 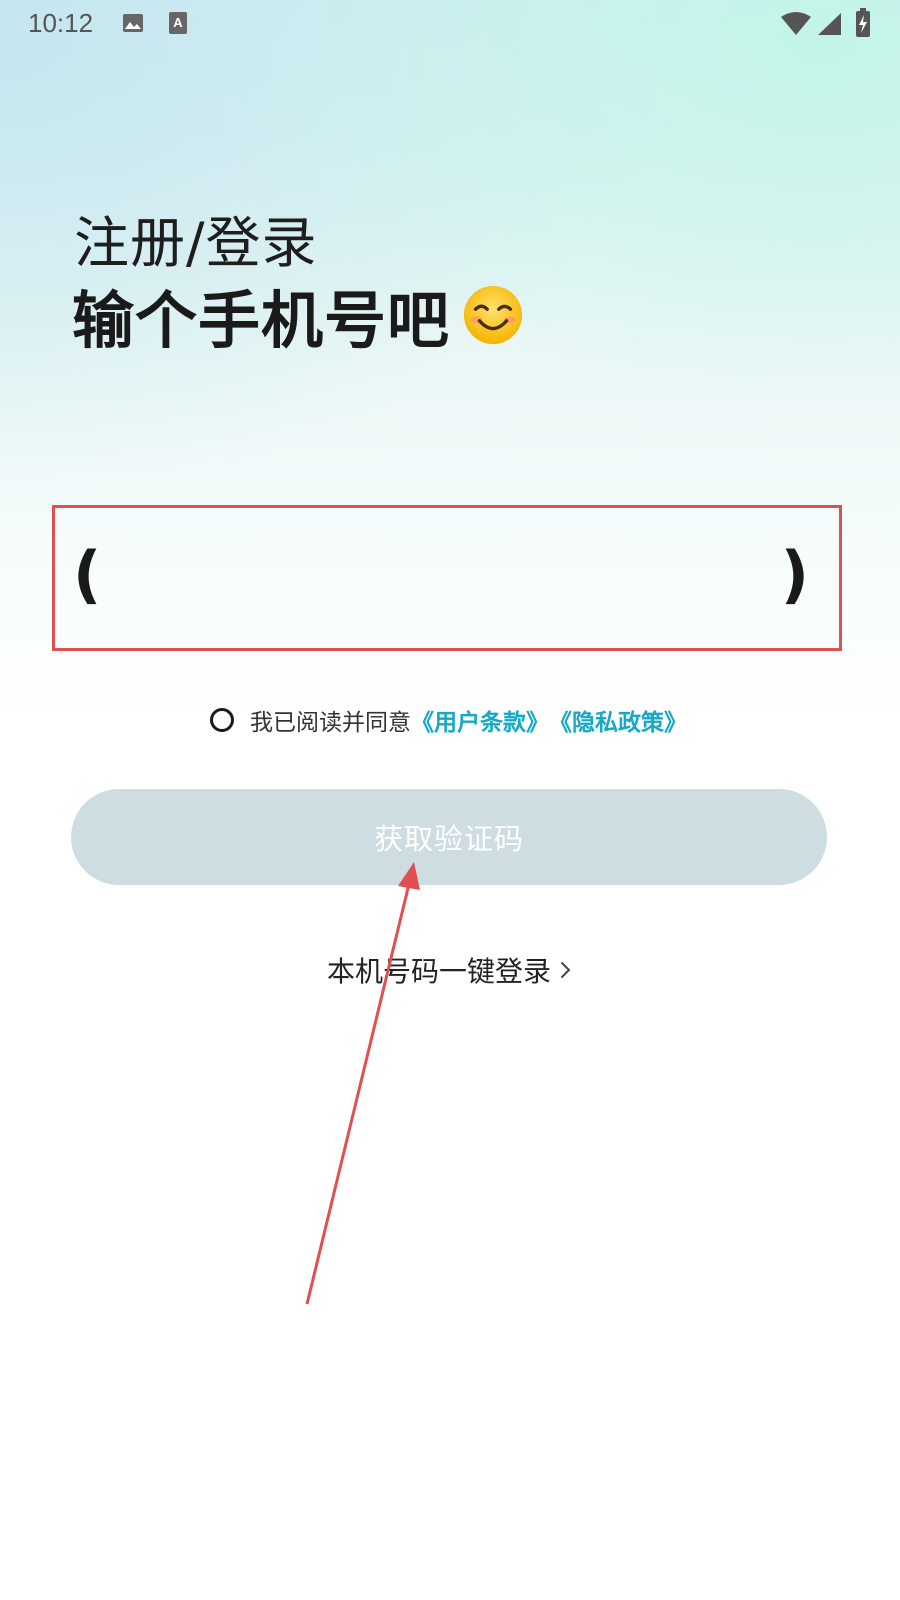 What do you see at coordinates (863, 22) in the screenshot?
I see `battery-charging-icon` at bounding box center [863, 22].